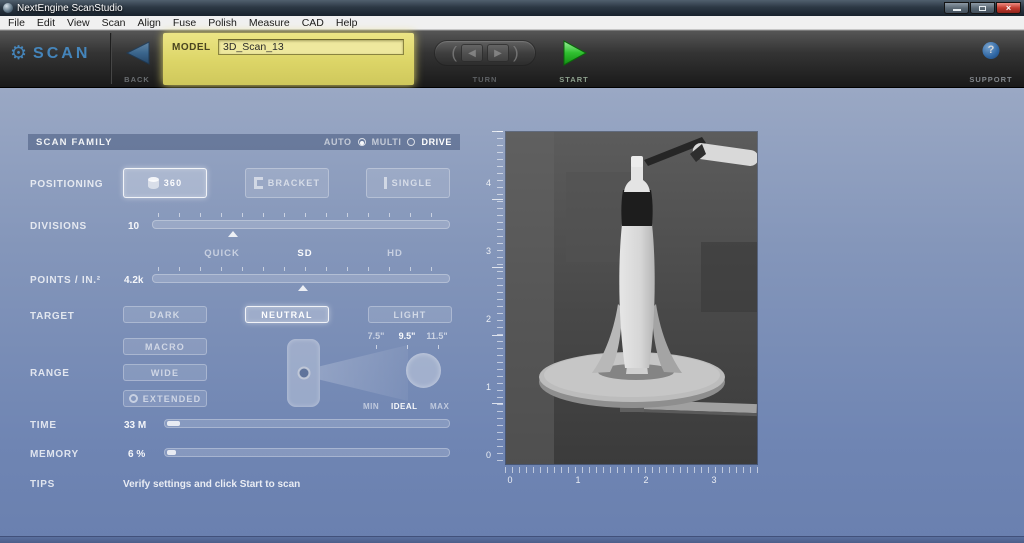  I want to click on divisions-slider-thumb, so click(233, 234).